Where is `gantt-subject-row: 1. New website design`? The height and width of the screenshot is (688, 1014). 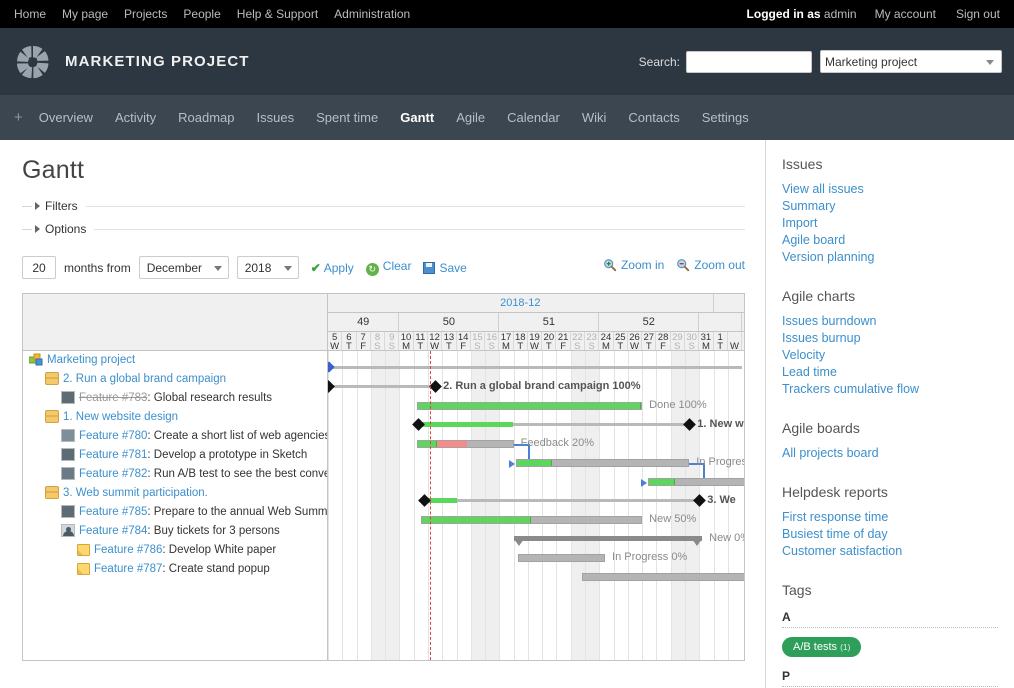
gantt-subject-row: 1. New website design is located at coordinates (175, 417).